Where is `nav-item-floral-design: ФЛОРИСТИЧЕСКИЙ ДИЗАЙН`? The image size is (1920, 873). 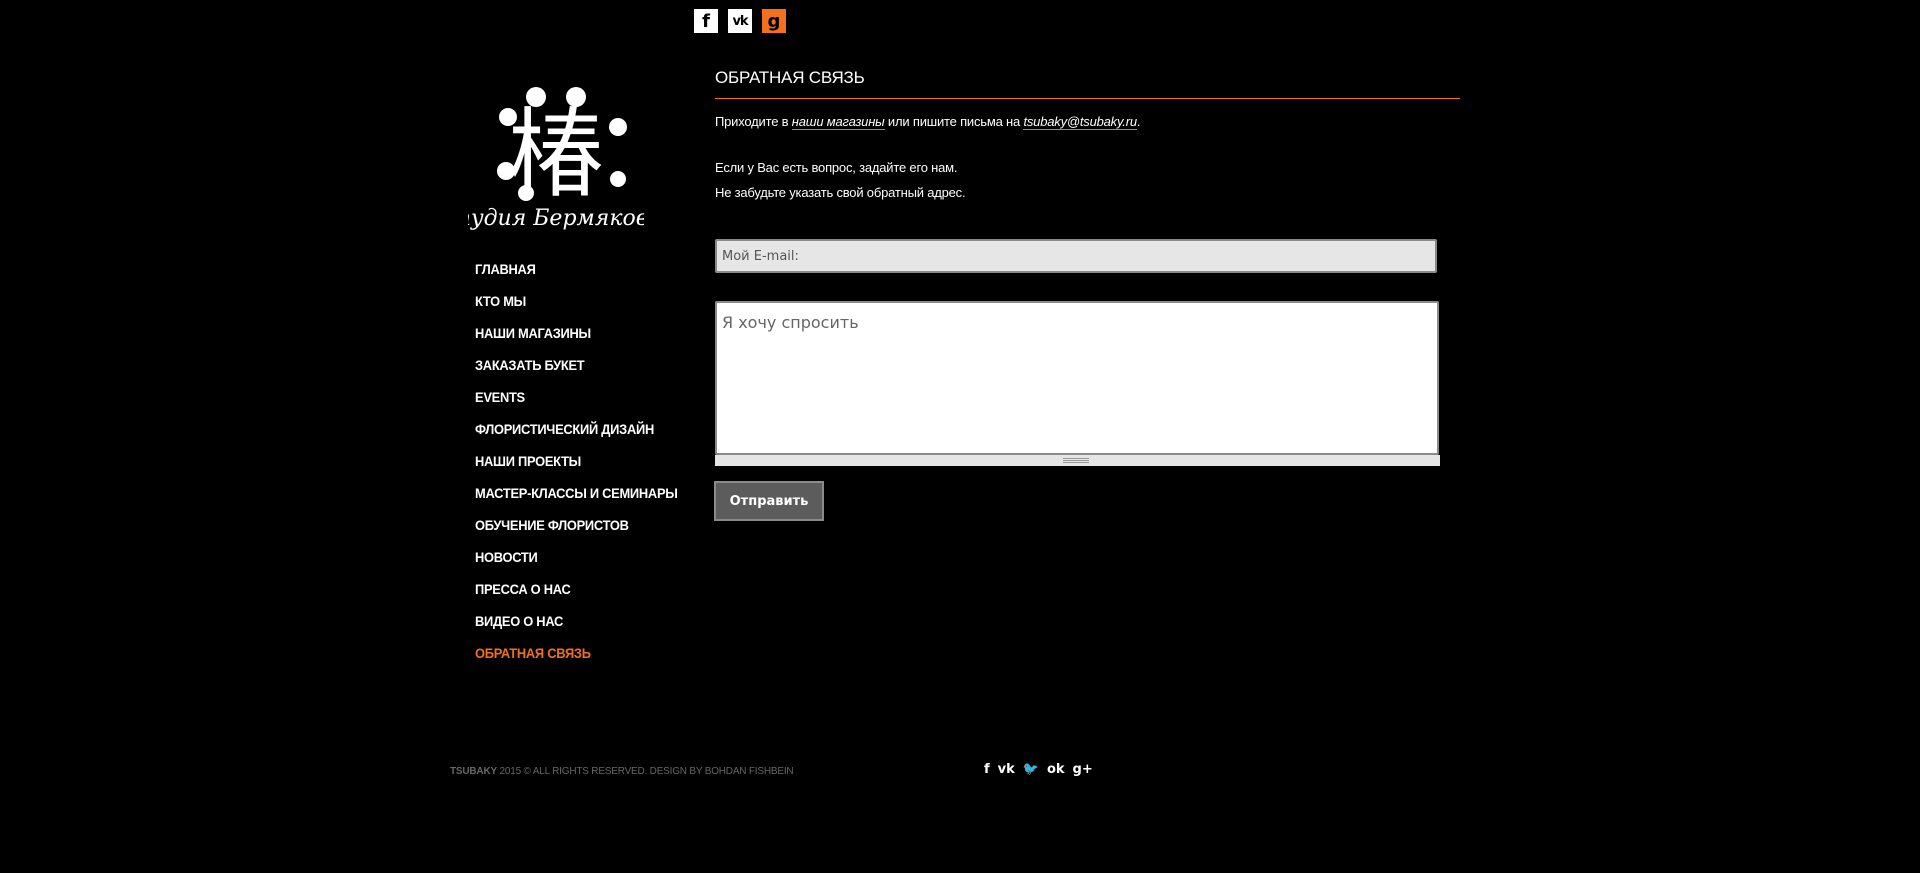 nav-item-floral-design: ФЛОРИСТИЧЕСКИЙ ДИЗАЙН is located at coordinates (576, 434).